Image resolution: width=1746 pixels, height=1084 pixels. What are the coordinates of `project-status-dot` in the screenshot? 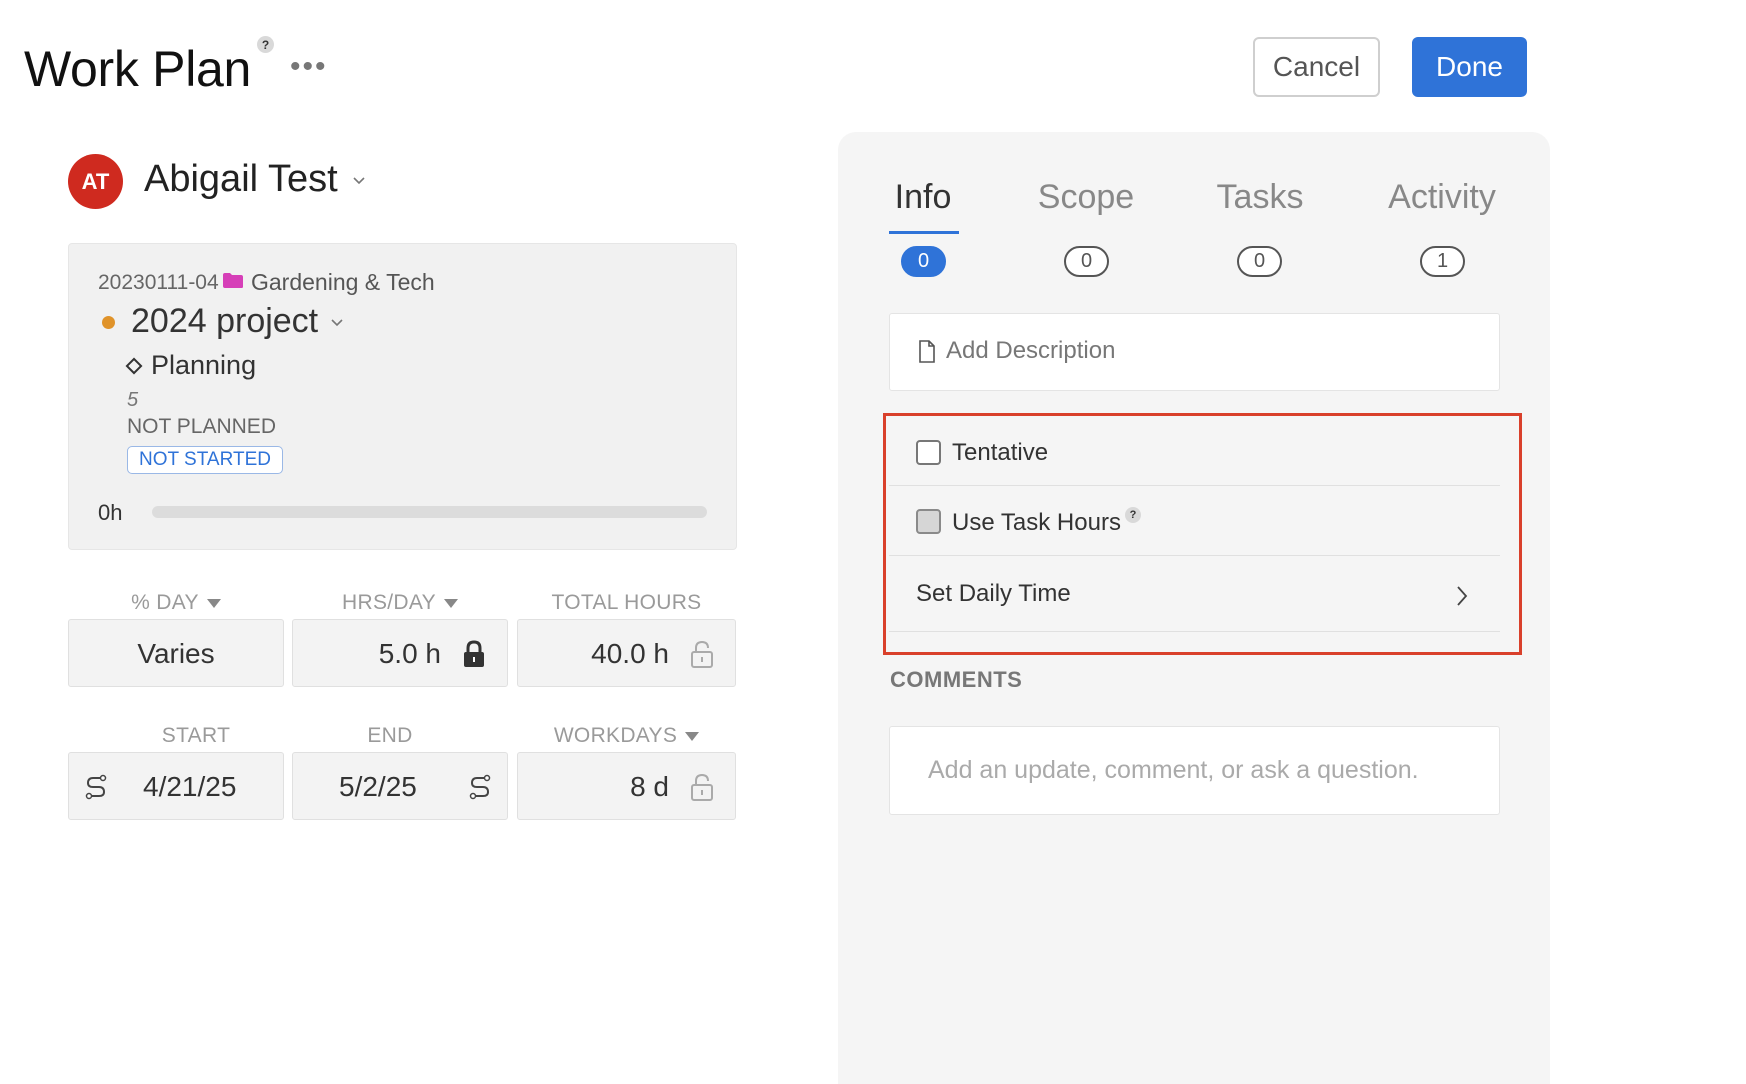 It's located at (108, 322).